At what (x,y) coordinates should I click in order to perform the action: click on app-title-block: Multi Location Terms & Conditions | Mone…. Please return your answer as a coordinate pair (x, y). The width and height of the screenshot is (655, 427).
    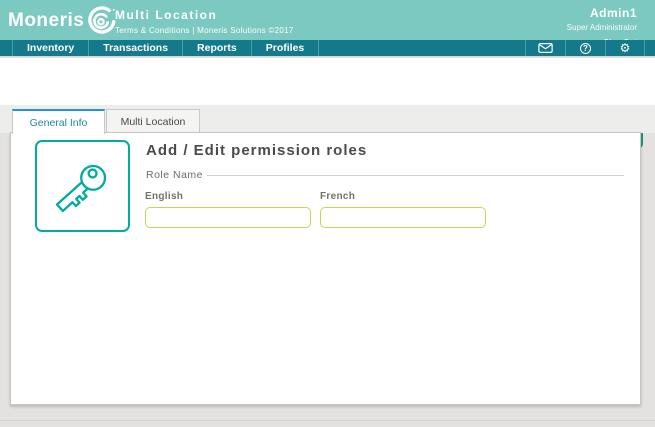
    Looking at the image, I should click on (204, 21).